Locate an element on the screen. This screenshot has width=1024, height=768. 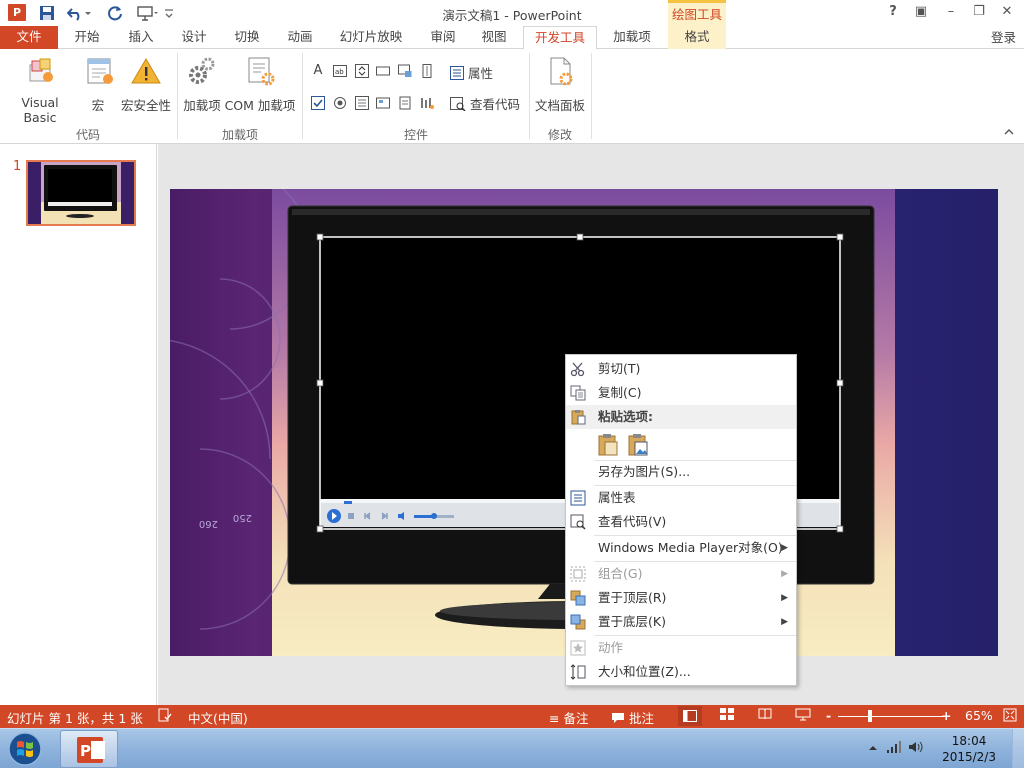
slideshow-icon is located at coordinates (803, 714).